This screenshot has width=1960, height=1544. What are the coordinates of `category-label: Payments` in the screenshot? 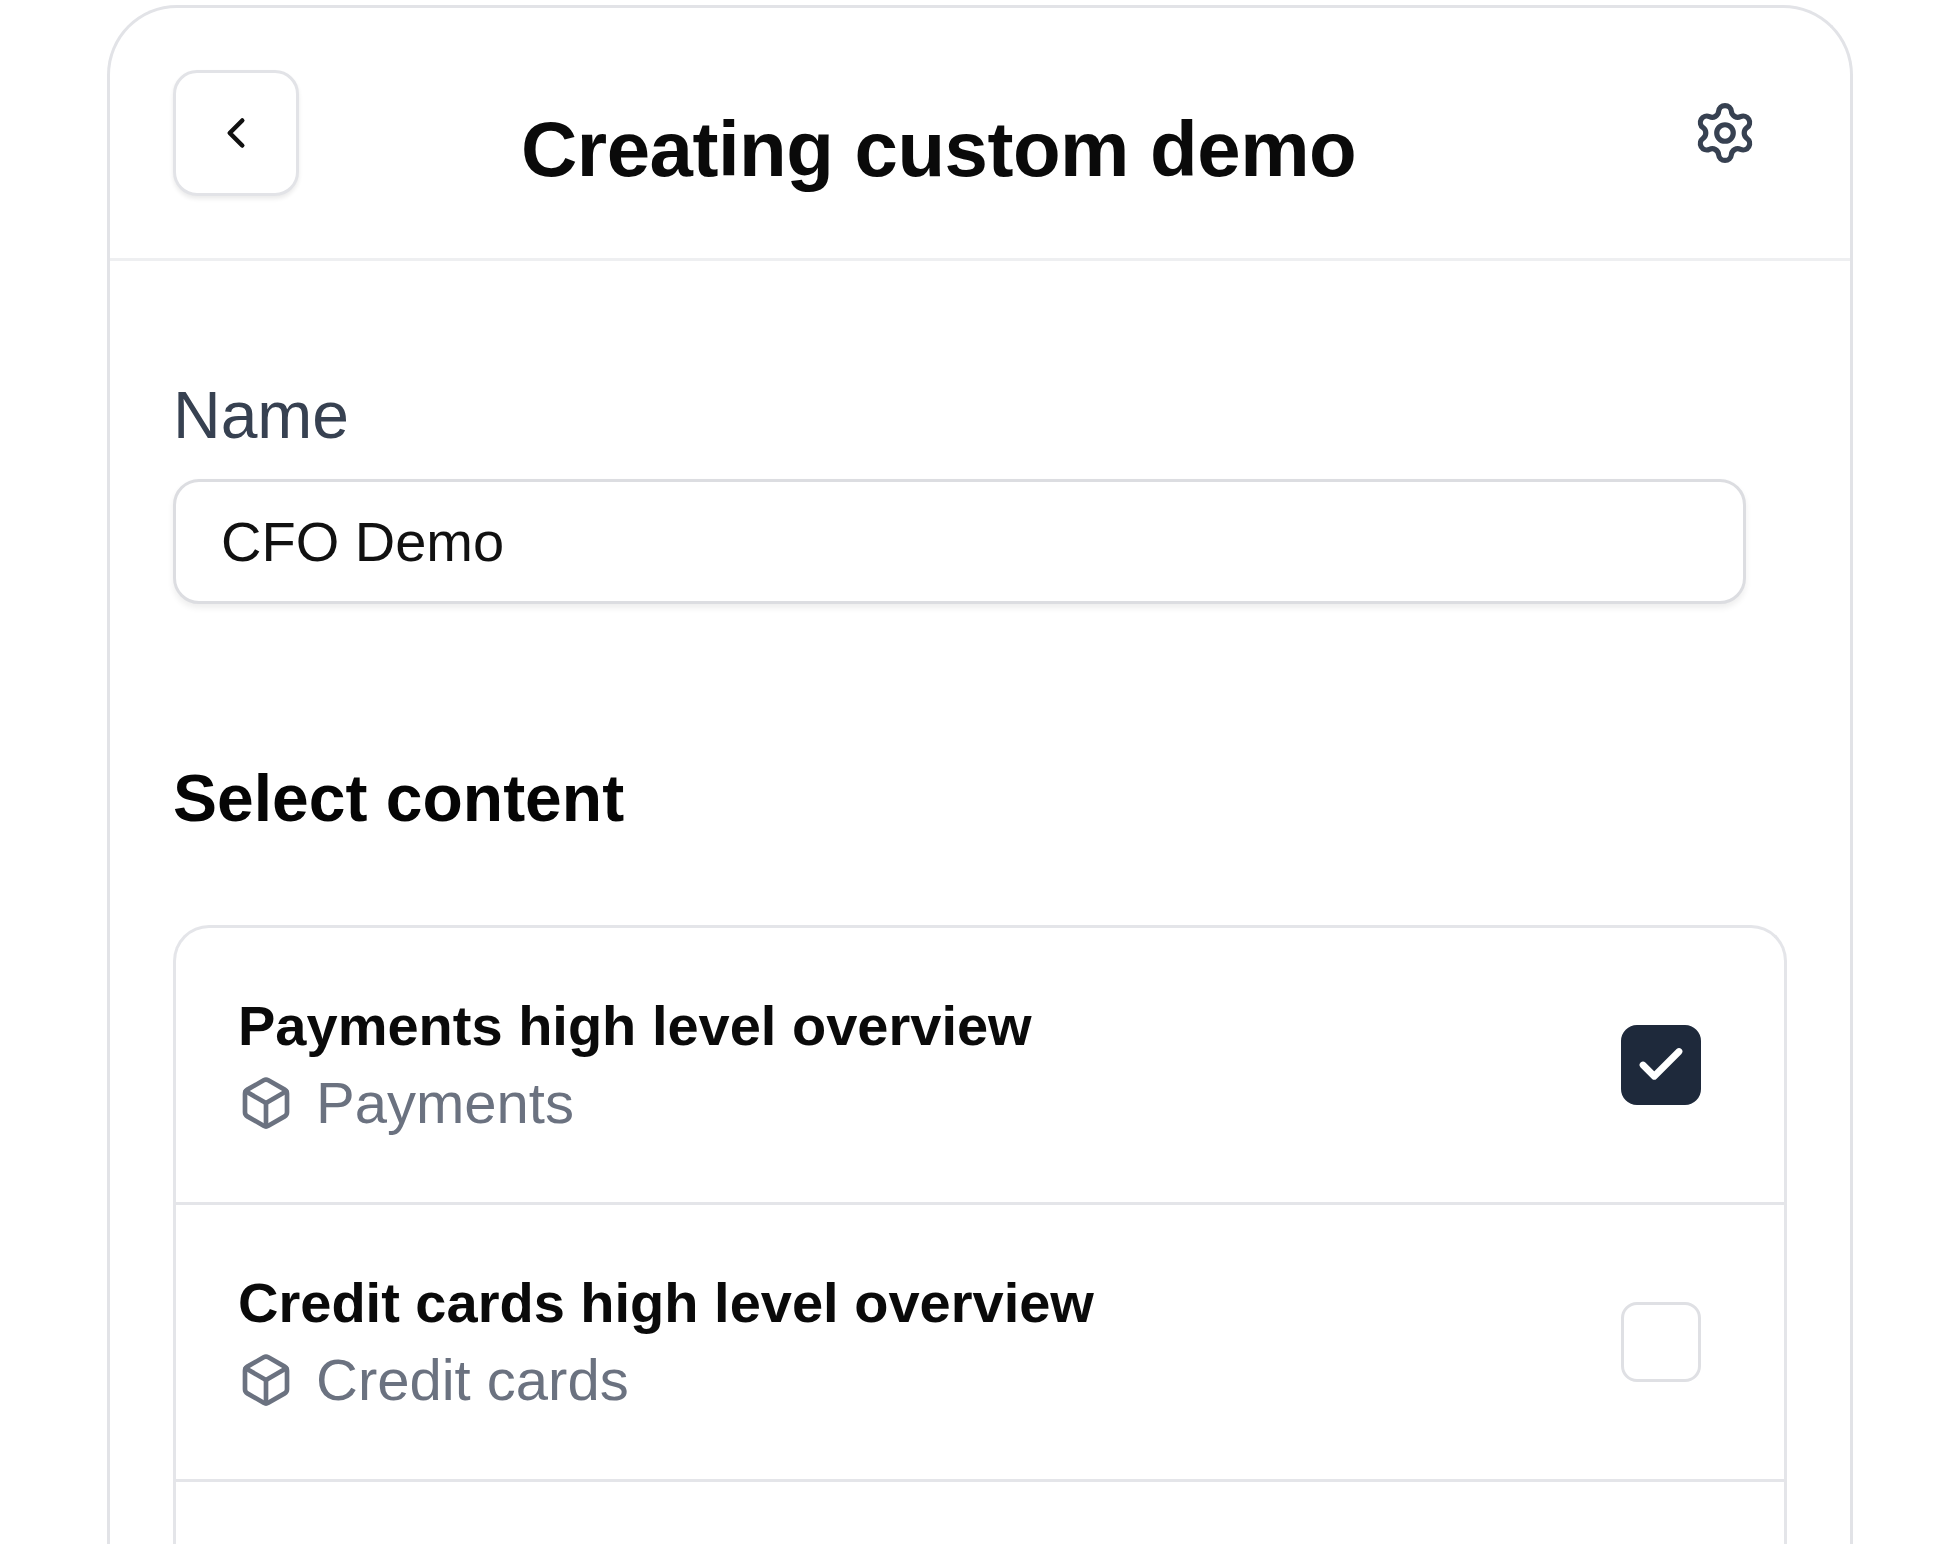 It's located at (445, 1103).